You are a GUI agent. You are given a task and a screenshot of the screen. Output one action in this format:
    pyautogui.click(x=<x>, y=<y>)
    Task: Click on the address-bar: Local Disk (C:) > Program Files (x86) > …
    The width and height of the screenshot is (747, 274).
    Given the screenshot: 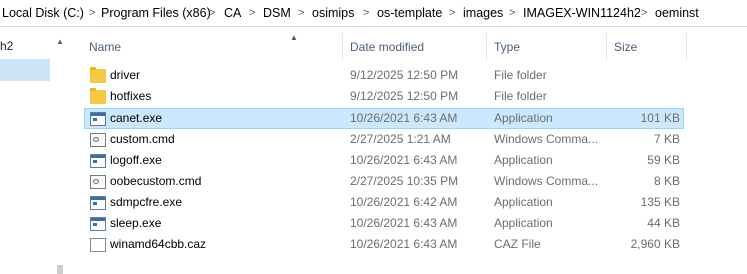 What is the action you would take?
    pyautogui.click(x=373, y=13)
    